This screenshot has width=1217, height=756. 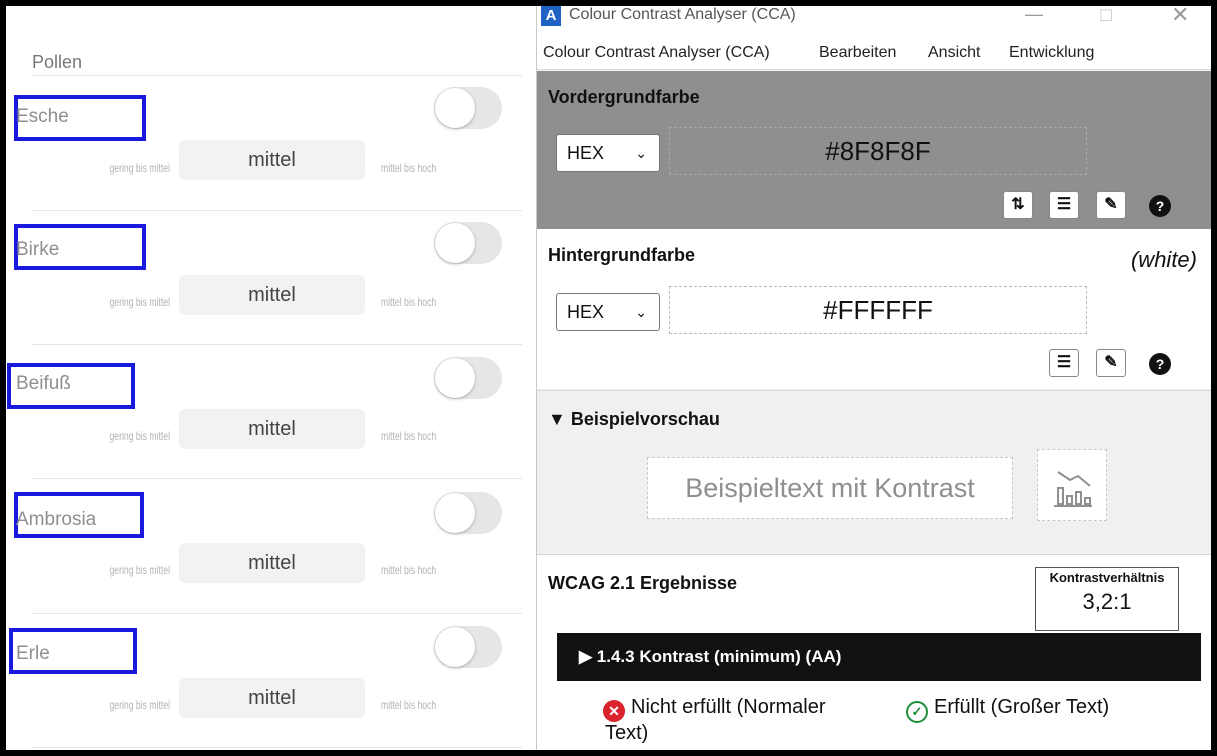 What do you see at coordinates (1018, 205) in the screenshot?
I see `swap-colors-icon: ⇅` at bounding box center [1018, 205].